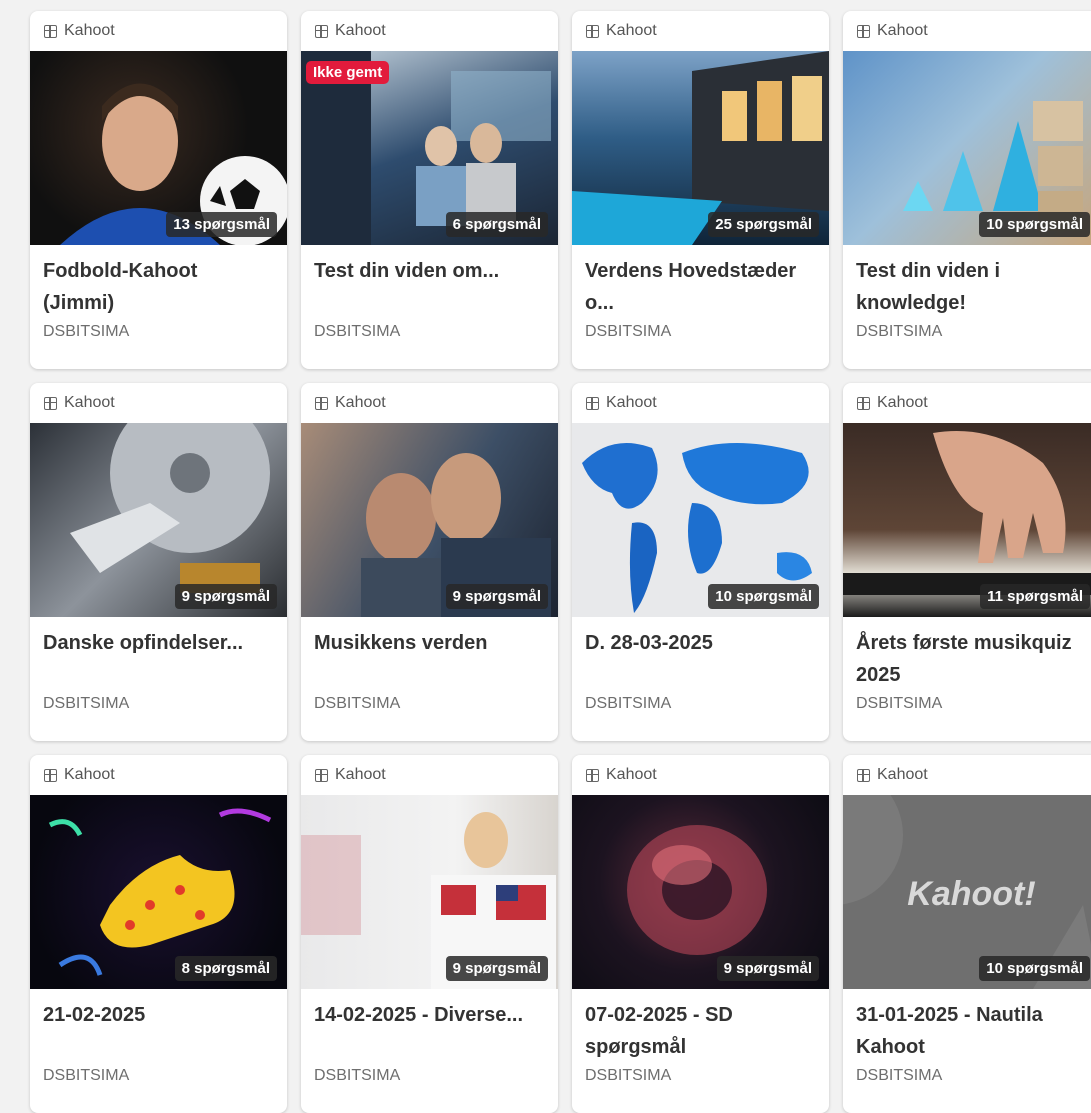 This screenshot has height=1113, width=1091. Describe the element at coordinates (967, 1026) in the screenshot. I see `card-title: 31-01-2025 - Nautila Kahoot` at that location.